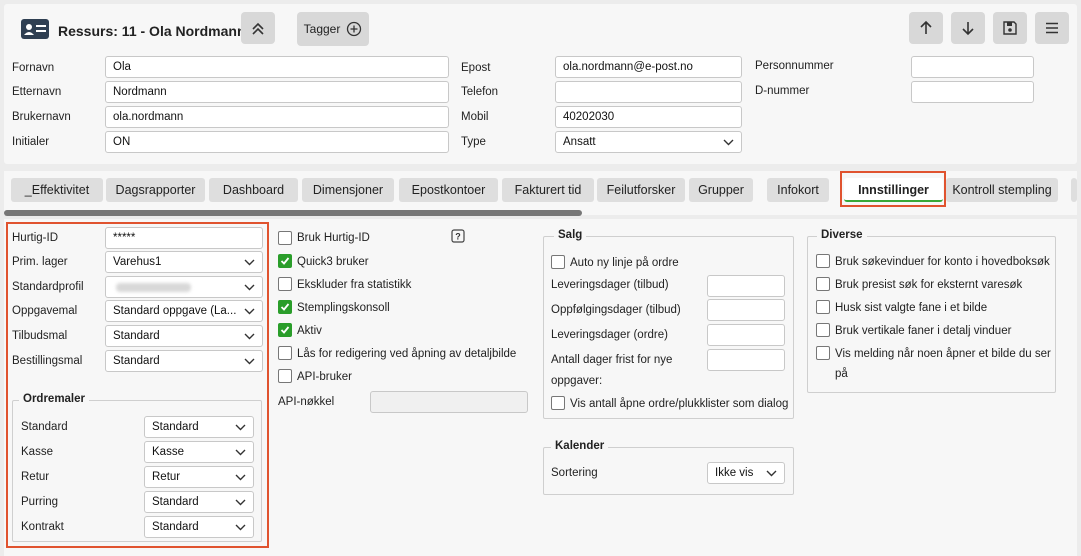 Image resolution: width=1081 pixels, height=556 pixels. Describe the element at coordinates (648, 92) in the screenshot. I see `telefon-input` at that location.